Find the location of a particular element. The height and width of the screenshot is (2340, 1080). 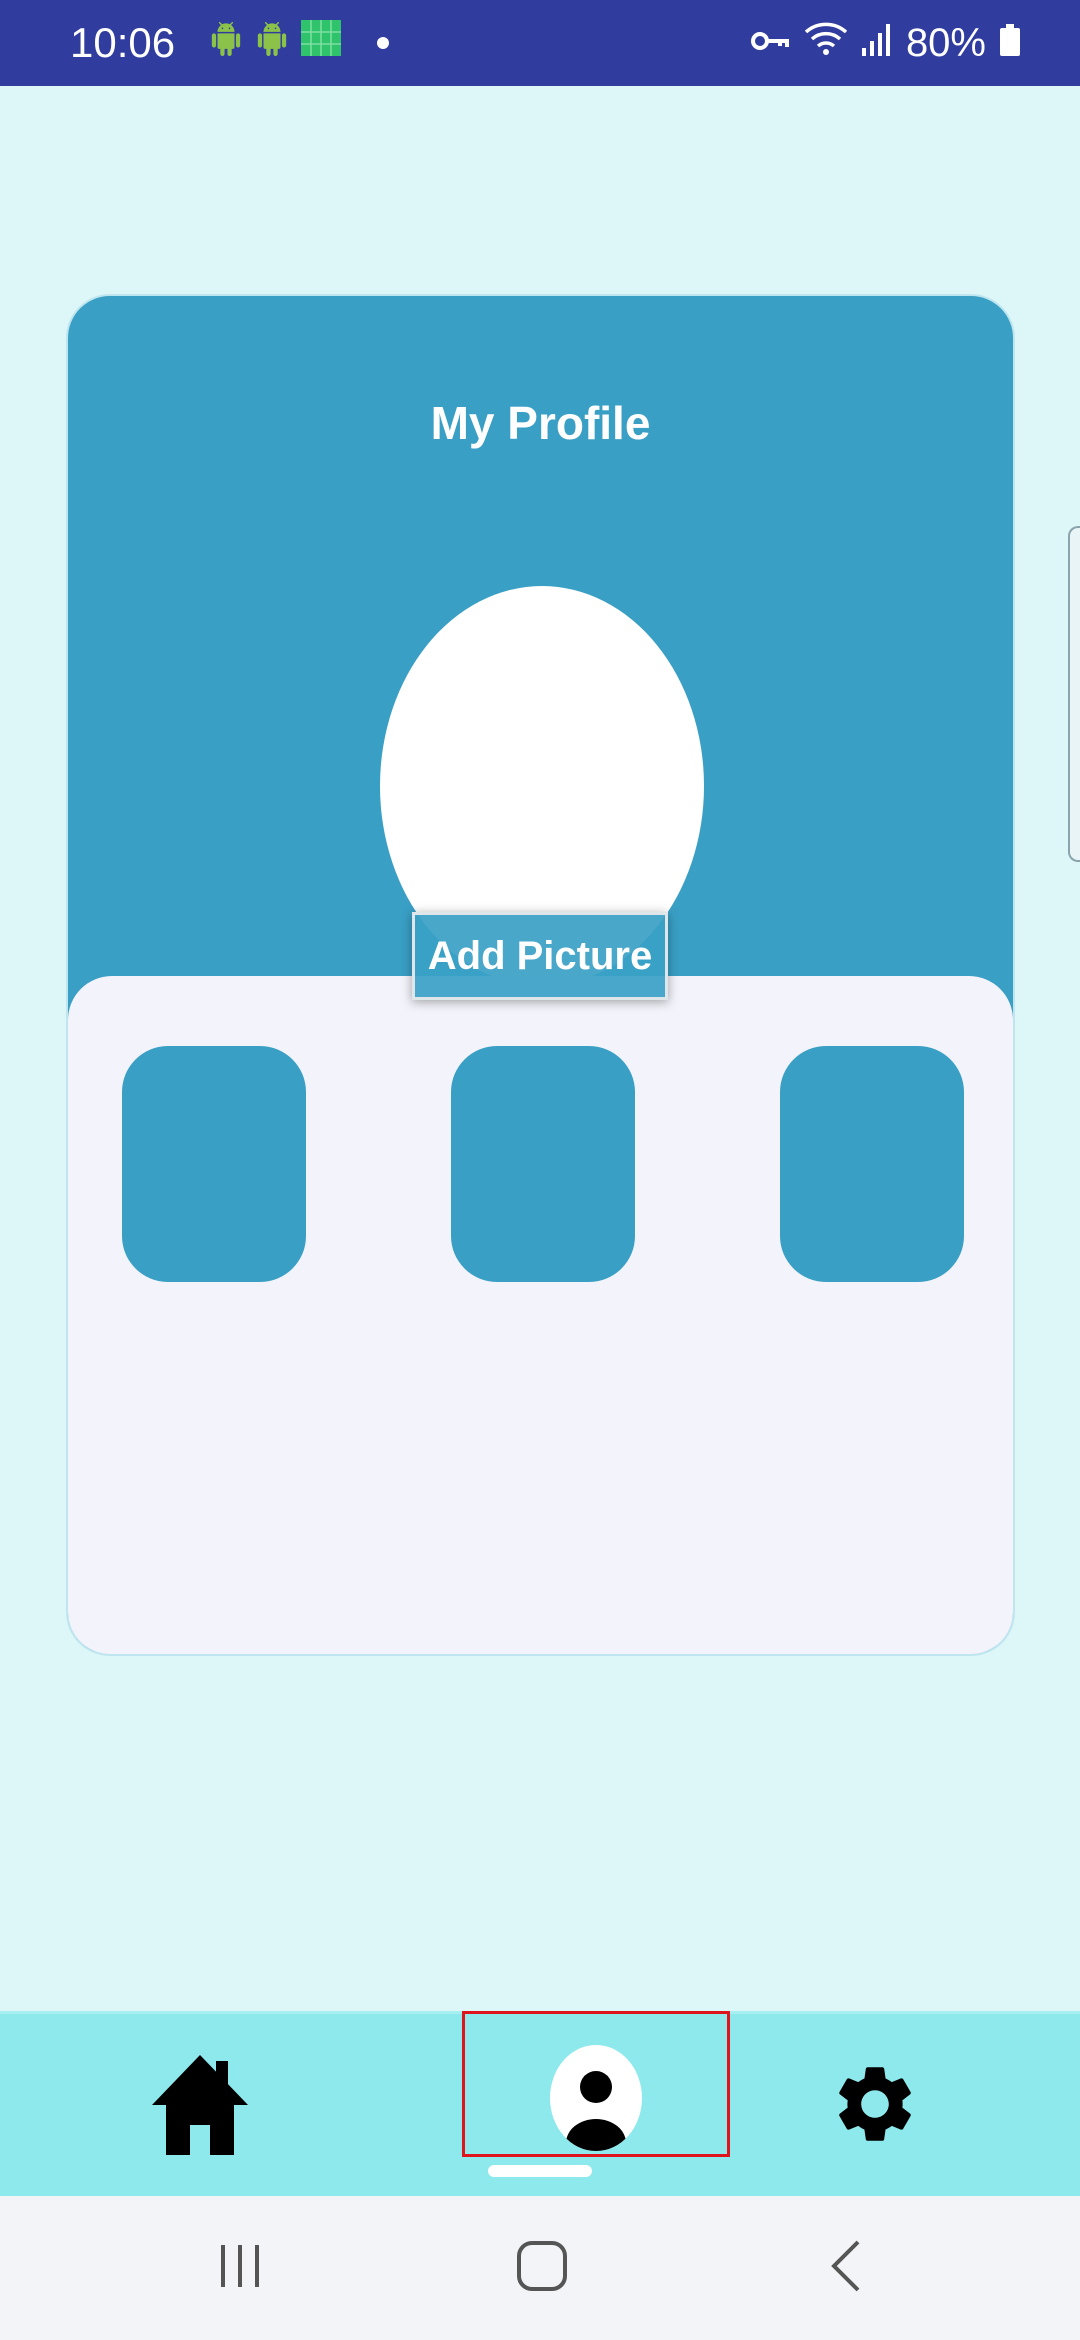

tab-home is located at coordinates (200, 2106).